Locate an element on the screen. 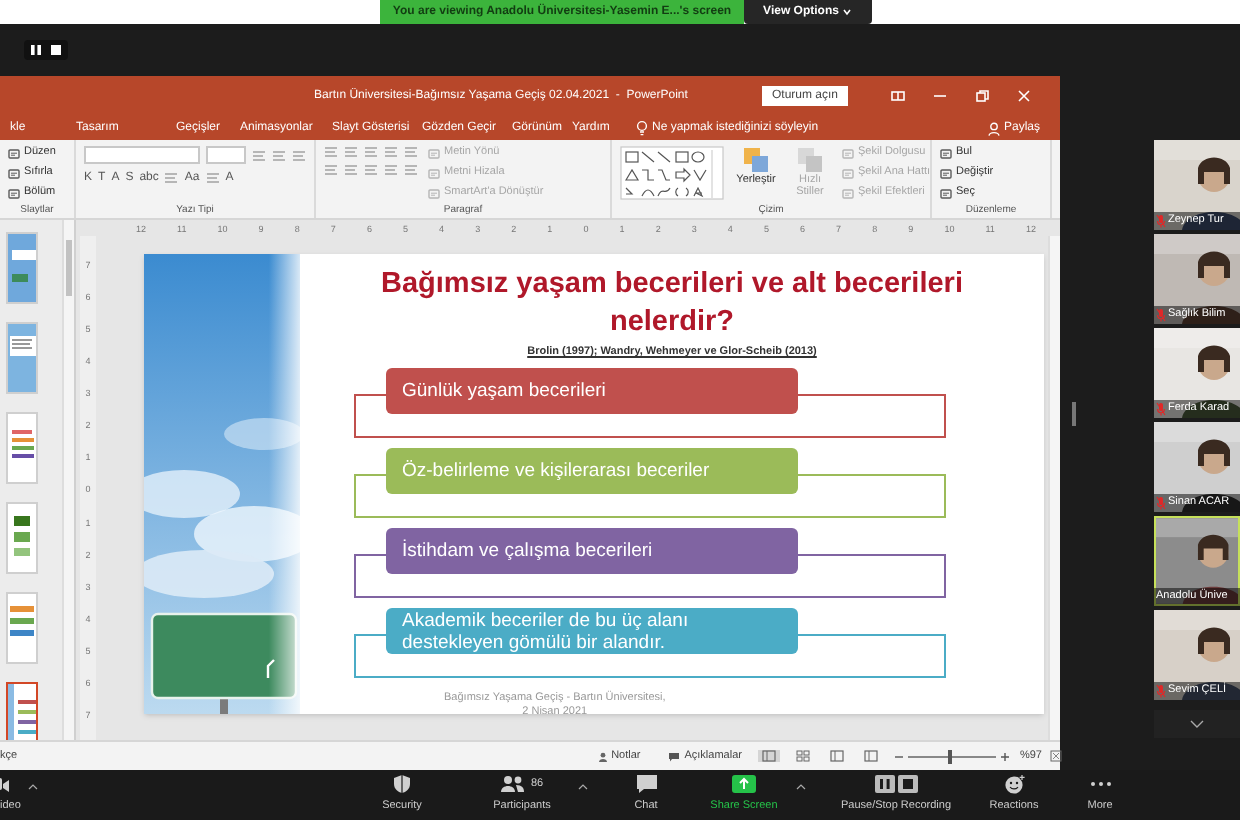 This screenshot has width=1240, height=820. minus-icon is located at coordinates (898, 756).